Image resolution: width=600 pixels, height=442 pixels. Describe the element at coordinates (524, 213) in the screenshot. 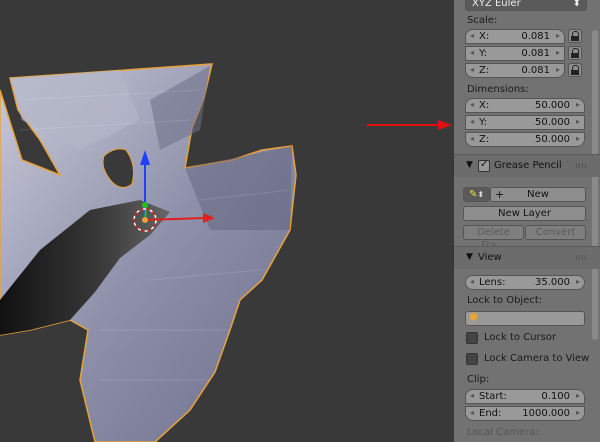

I see `new-layer-button: New Layer` at that location.